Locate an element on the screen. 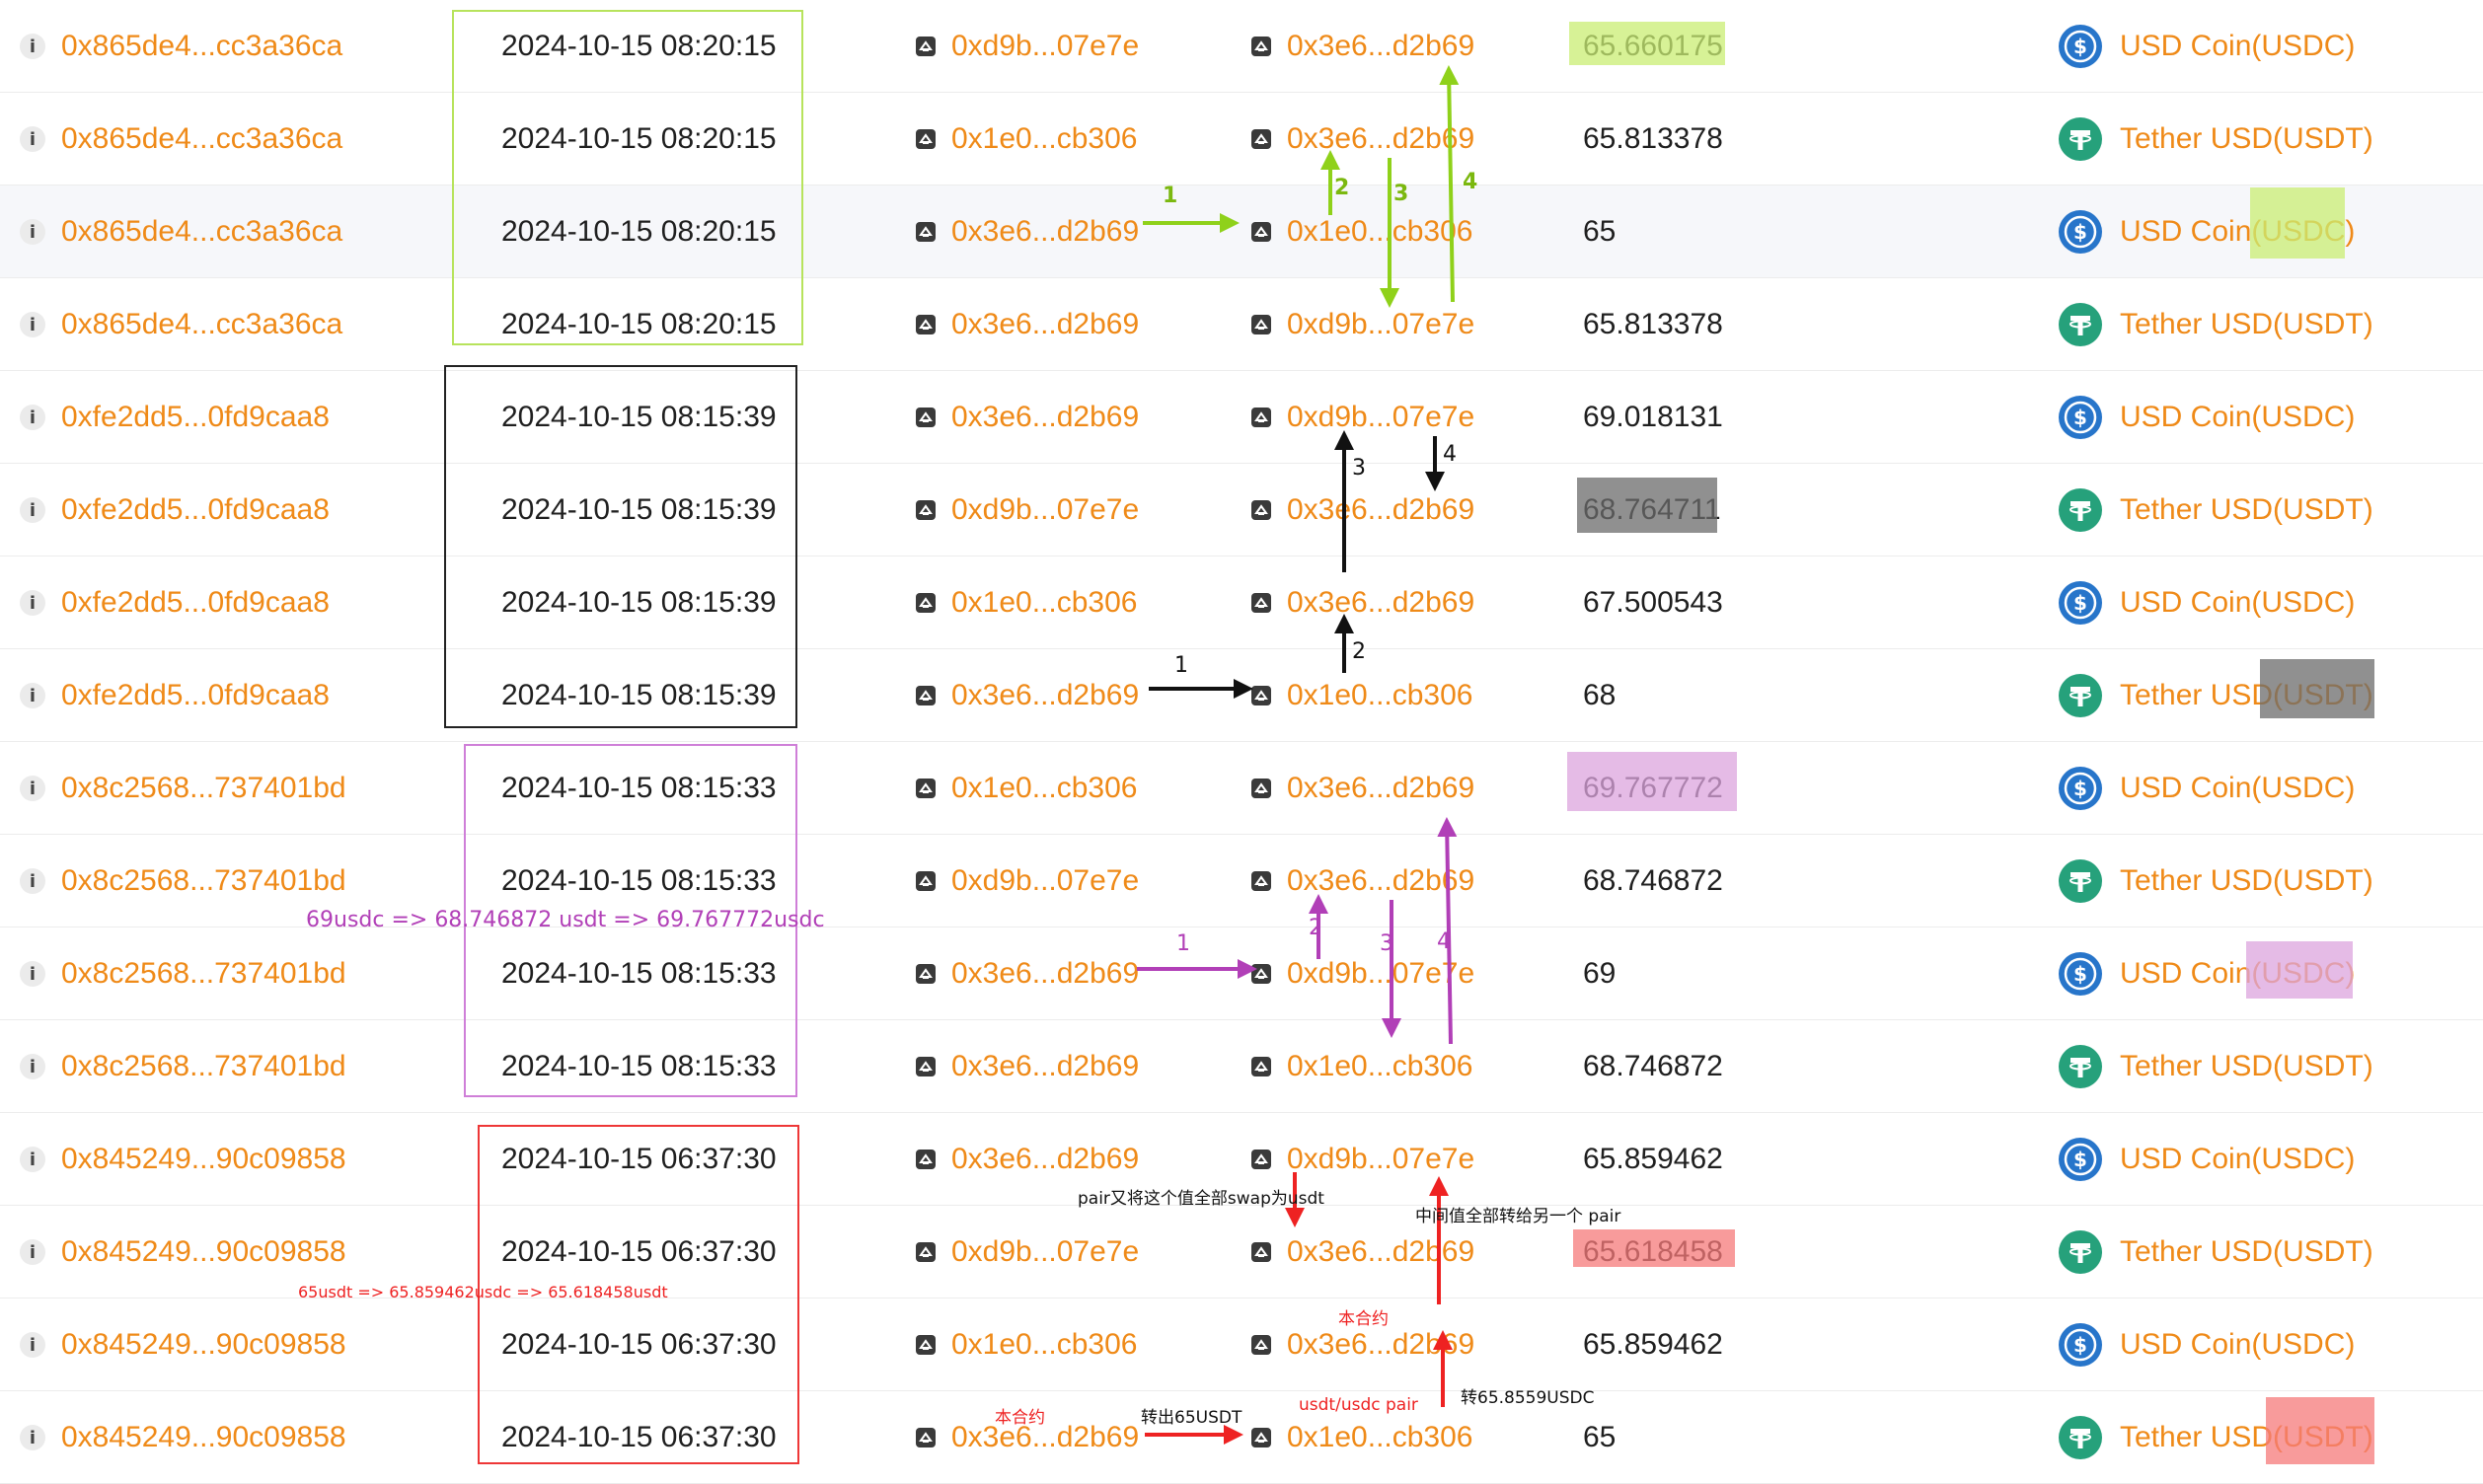  transfer-amount: 65.859462 is located at coordinates (1653, 1344).